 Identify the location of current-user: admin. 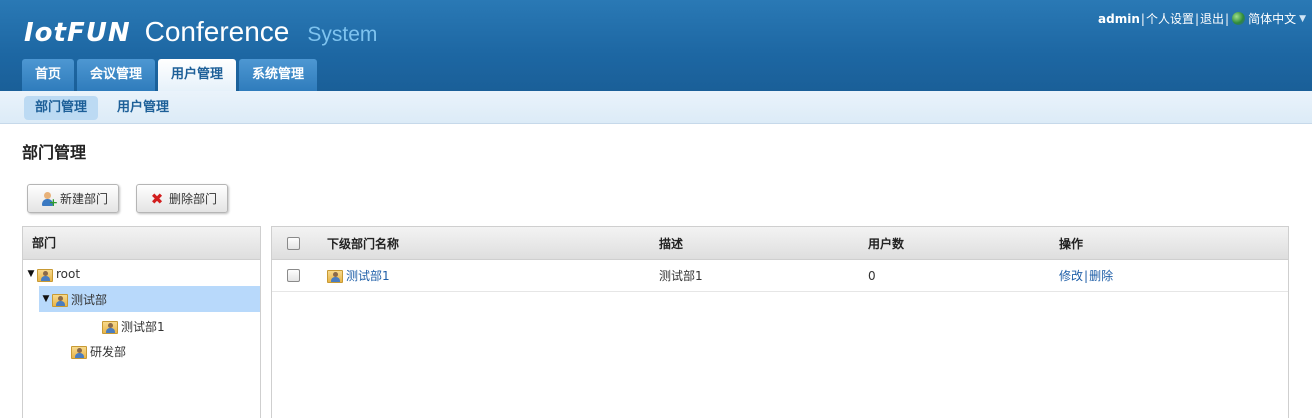
(1119, 18).